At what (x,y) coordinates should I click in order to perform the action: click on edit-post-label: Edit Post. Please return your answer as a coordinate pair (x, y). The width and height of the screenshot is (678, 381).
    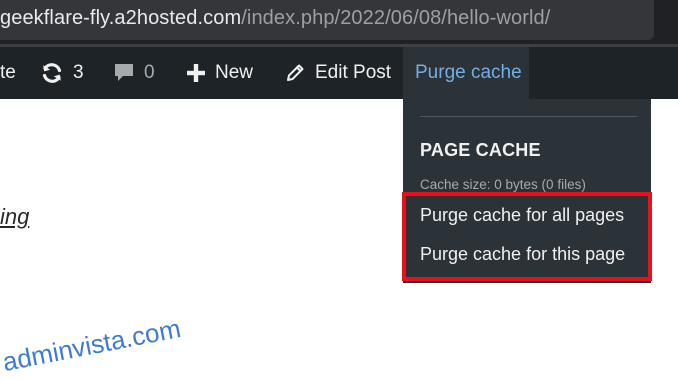
    Looking at the image, I should click on (353, 72).